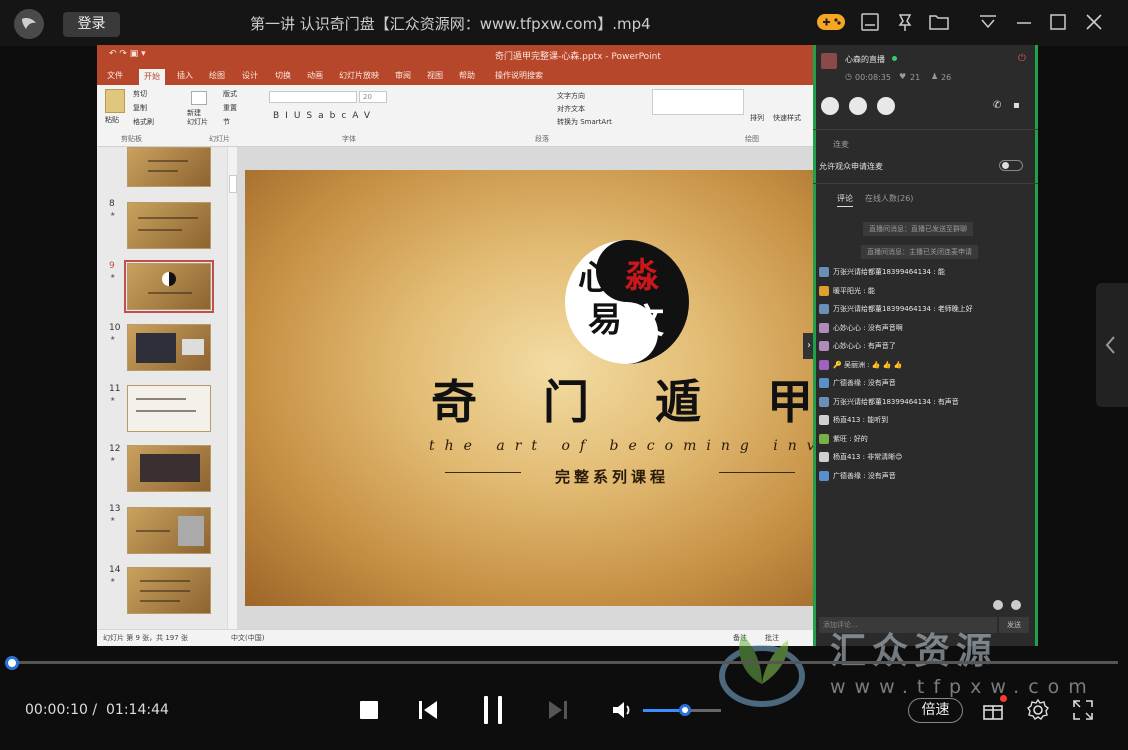 The width and height of the screenshot is (1128, 750). I want to click on ppt-tell-me: 操作说明搜索, so click(519, 75).